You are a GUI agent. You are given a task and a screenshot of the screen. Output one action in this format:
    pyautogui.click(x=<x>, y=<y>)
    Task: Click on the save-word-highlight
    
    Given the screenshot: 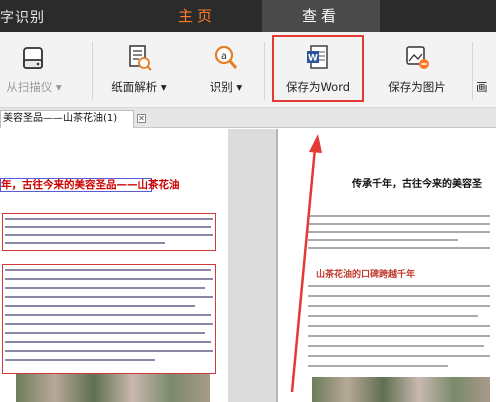 What is the action you would take?
    pyautogui.click(x=318, y=68)
    